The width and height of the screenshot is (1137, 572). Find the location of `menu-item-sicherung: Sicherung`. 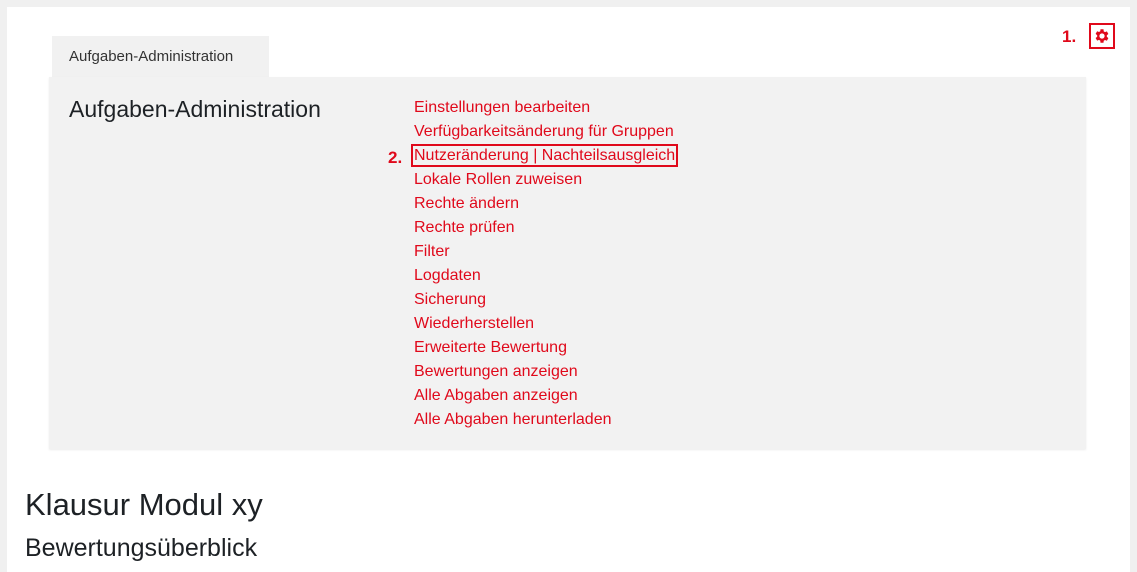

menu-item-sicherung: Sicherung is located at coordinates (544, 301).